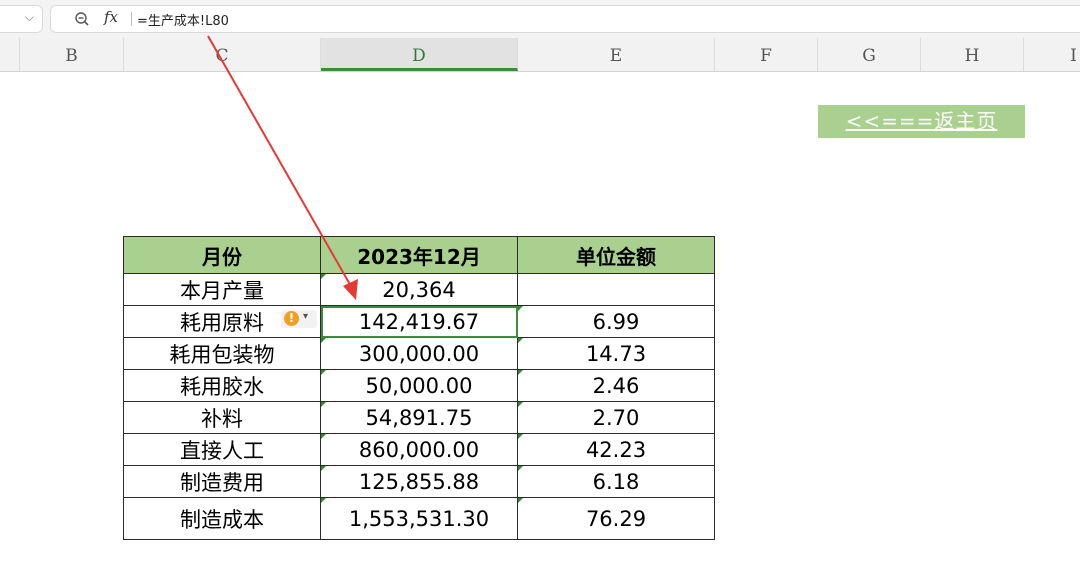  I want to click on unit-amount-cell, so click(616, 289).